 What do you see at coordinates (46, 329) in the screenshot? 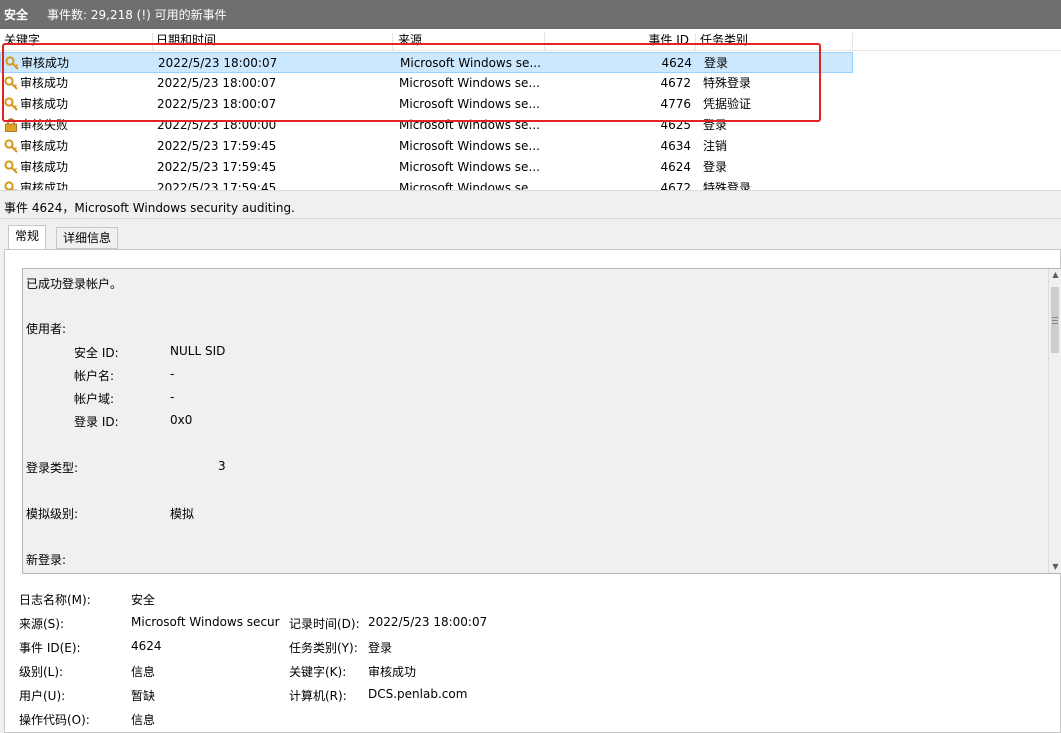
I see `subject-label: 使用者:` at bounding box center [46, 329].